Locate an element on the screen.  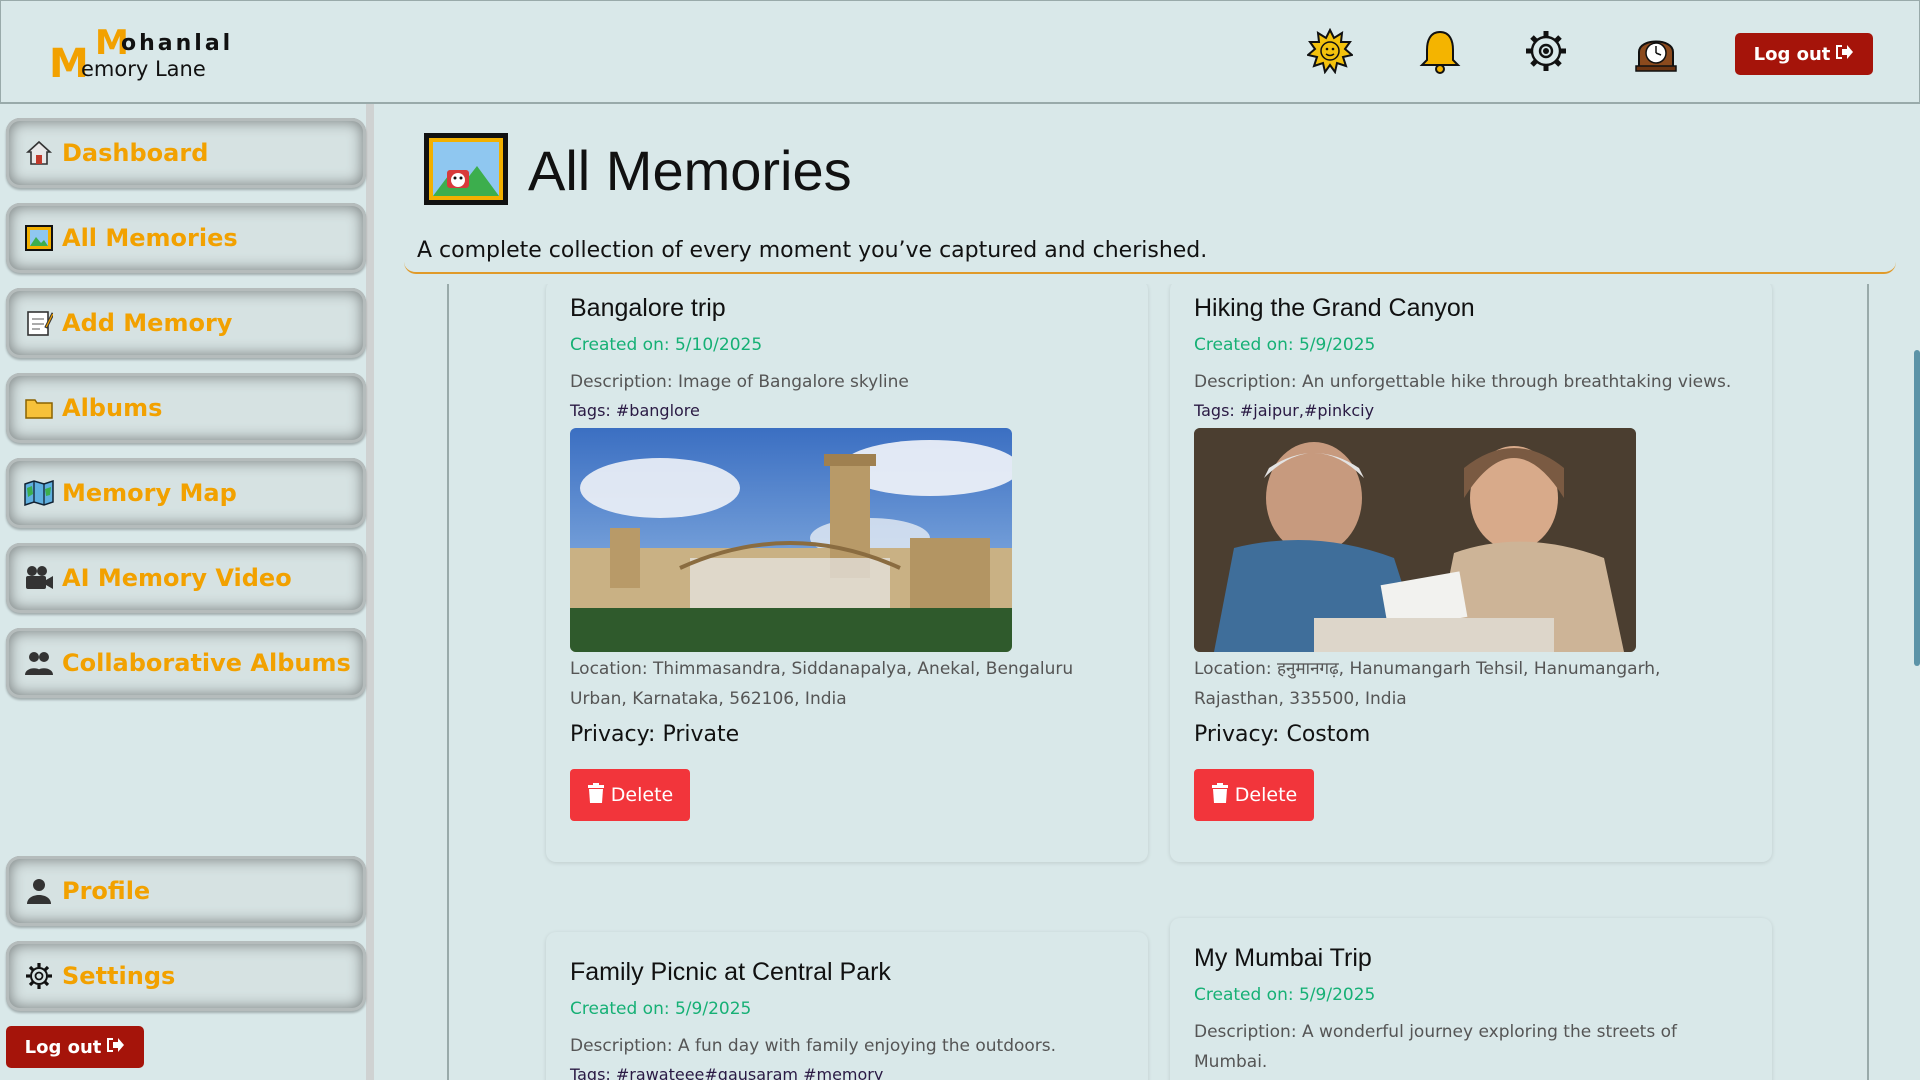
memory-privacy: Privacy: Private is located at coordinates (655, 734).